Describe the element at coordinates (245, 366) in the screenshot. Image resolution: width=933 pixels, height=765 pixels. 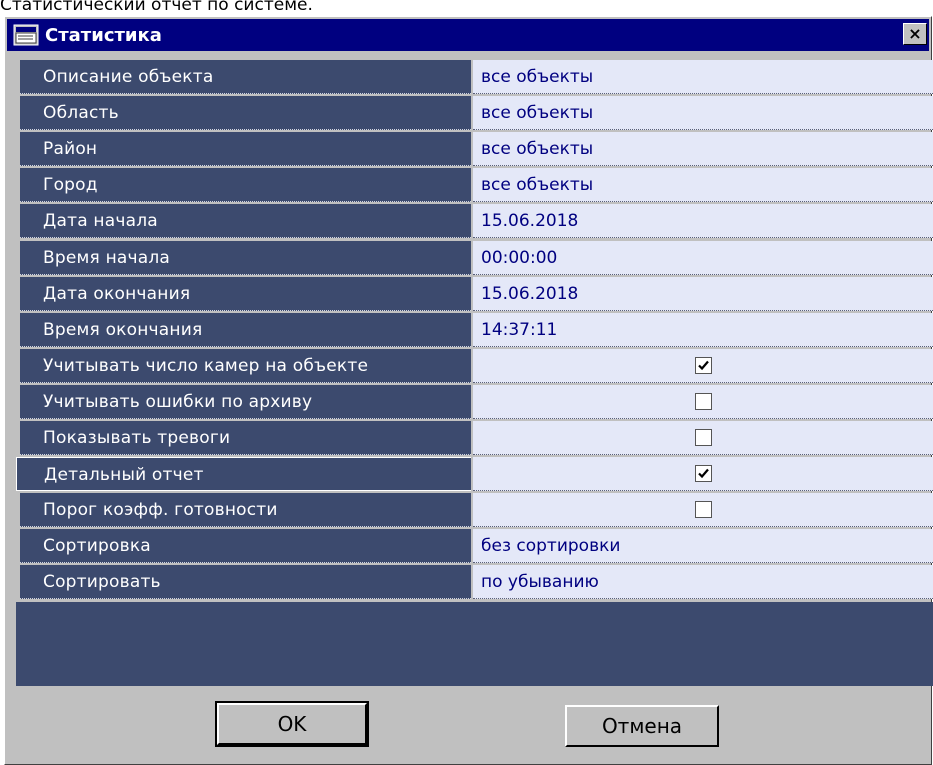
I see `property-label: Учитывать число камер на объекте` at that location.